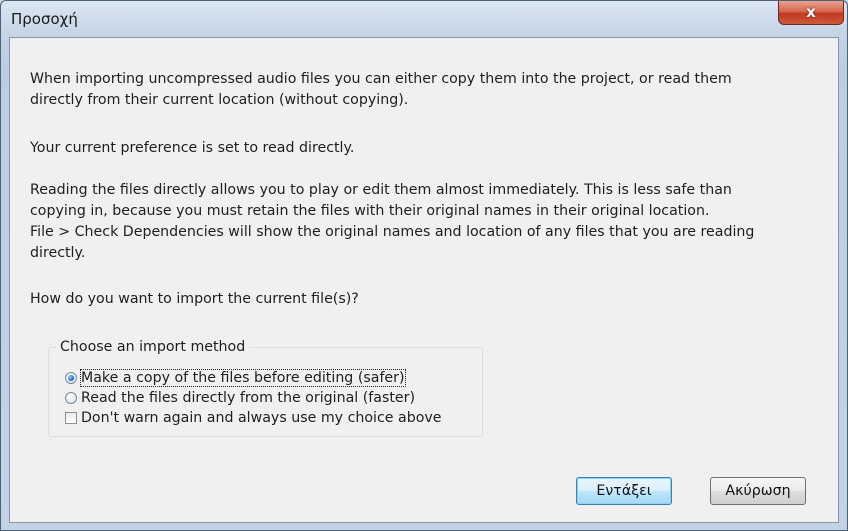 This screenshot has width=848, height=531. Describe the element at coordinates (71, 398) in the screenshot. I see `radio-unselected-icon` at that location.